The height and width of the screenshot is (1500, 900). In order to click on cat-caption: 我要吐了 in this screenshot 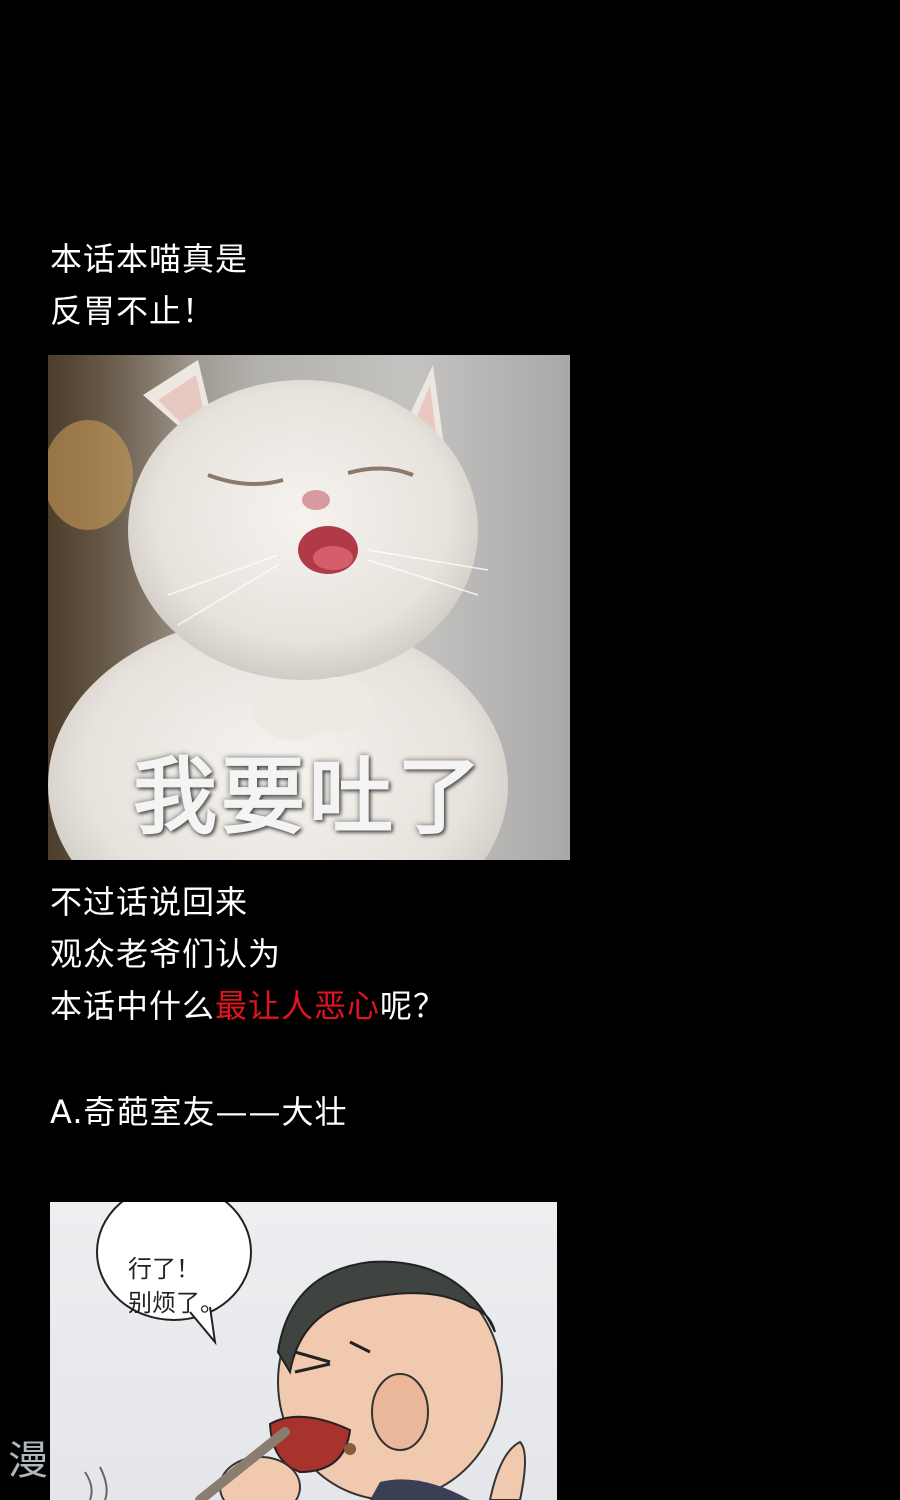, I will do `click(308, 797)`.